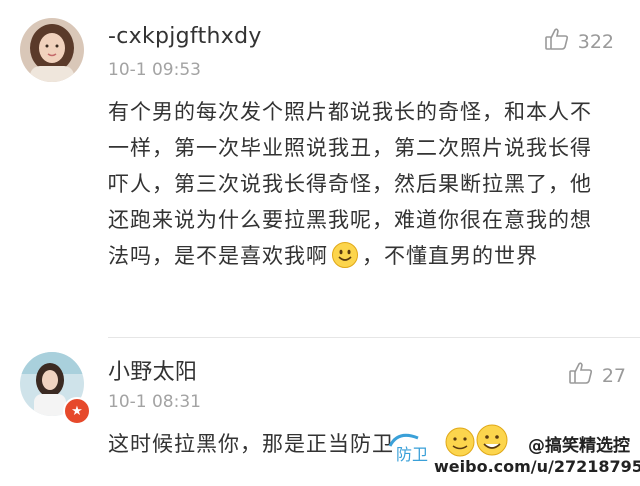 The height and width of the screenshot is (486, 640). What do you see at coordinates (345, 260) in the screenshot?
I see `smile-emoji` at bounding box center [345, 260].